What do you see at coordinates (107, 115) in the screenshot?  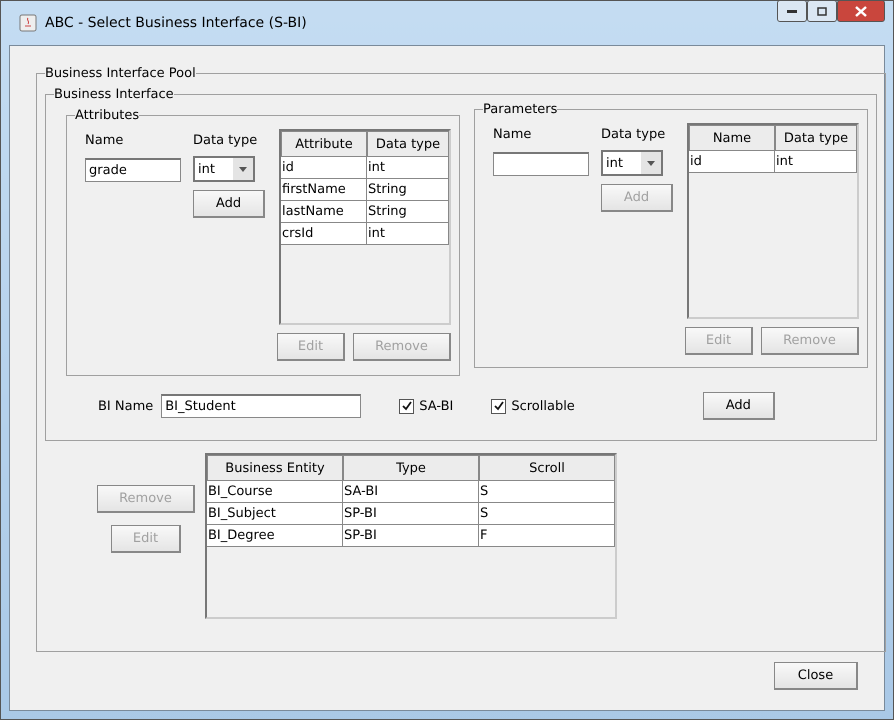 I see `group-title: Attributes` at bounding box center [107, 115].